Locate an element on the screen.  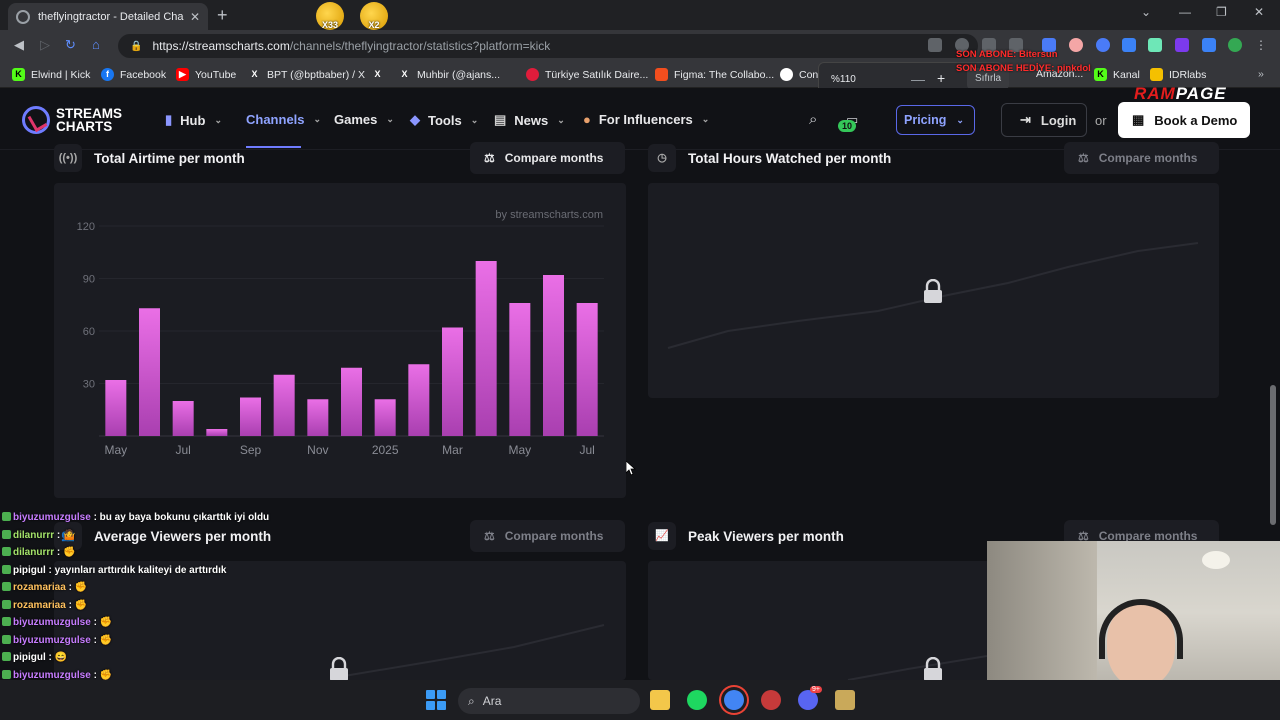
bookmark-item: Con is located at coordinates (799, 74).